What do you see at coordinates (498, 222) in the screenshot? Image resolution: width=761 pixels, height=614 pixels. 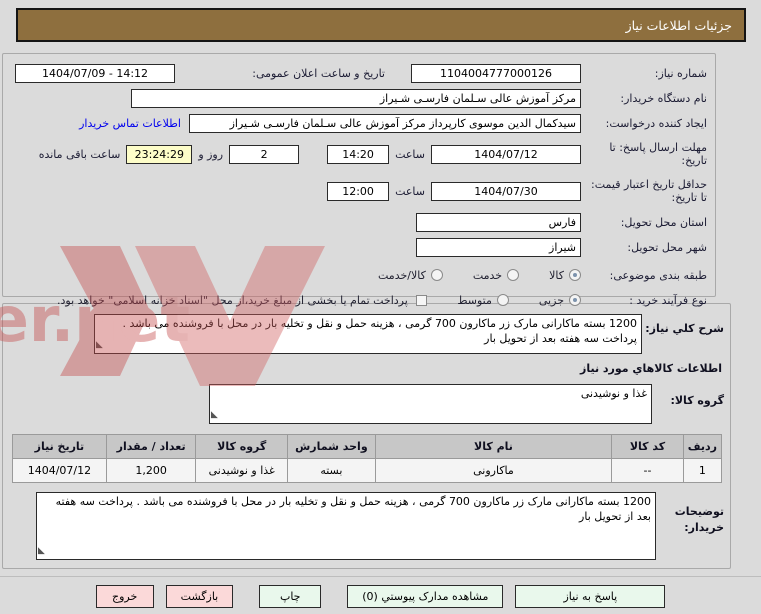 I see `province-input` at bounding box center [498, 222].